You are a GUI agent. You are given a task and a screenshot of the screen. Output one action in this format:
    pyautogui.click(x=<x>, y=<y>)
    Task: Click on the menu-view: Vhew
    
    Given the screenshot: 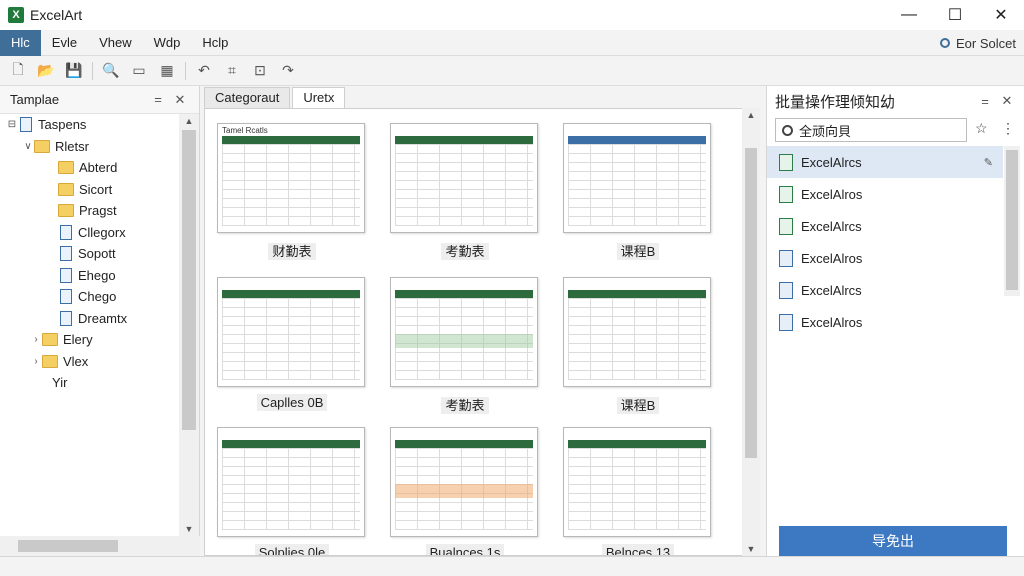 What is the action you would take?
    pyautogui.click(x=115, y=43)
    